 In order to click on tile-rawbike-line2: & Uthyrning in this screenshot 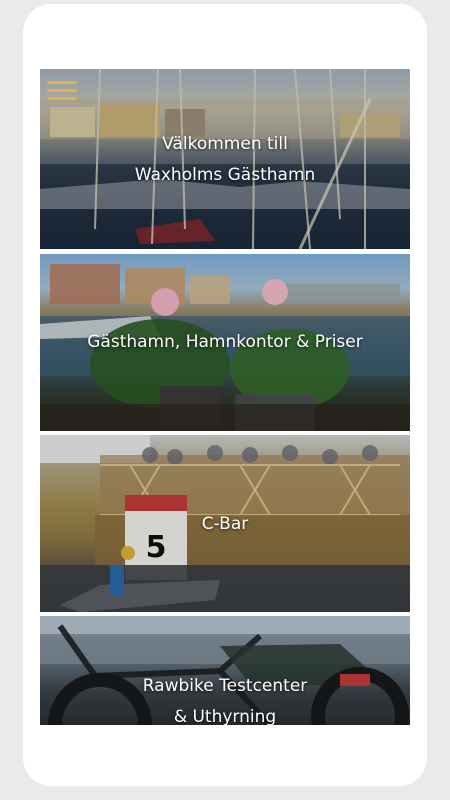, I will do `click(225, 716)`.